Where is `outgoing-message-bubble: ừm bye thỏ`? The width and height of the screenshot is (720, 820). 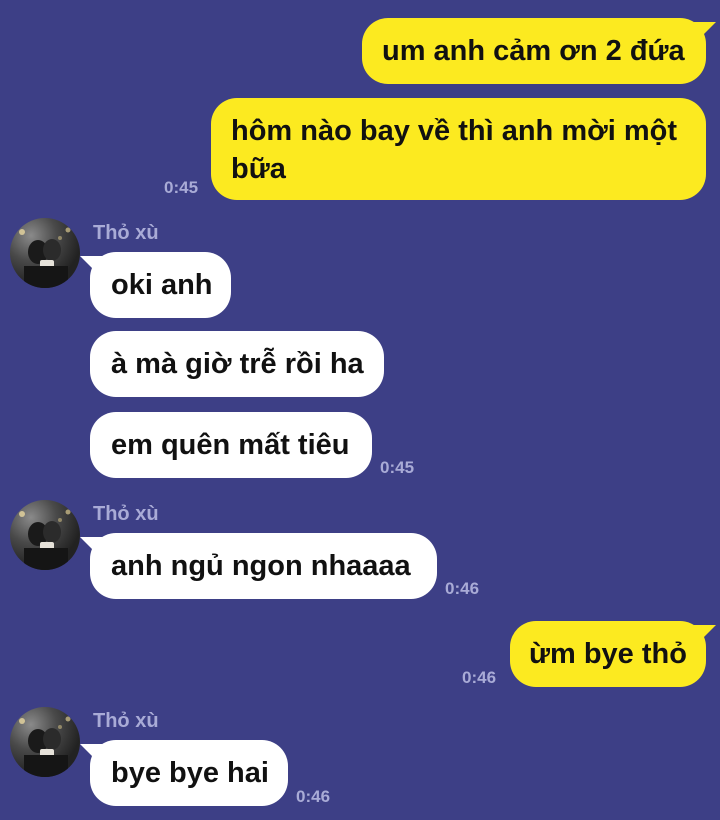
outgoing-message-bubble: ừm bye thỏ is located at coordinates (608, 654).